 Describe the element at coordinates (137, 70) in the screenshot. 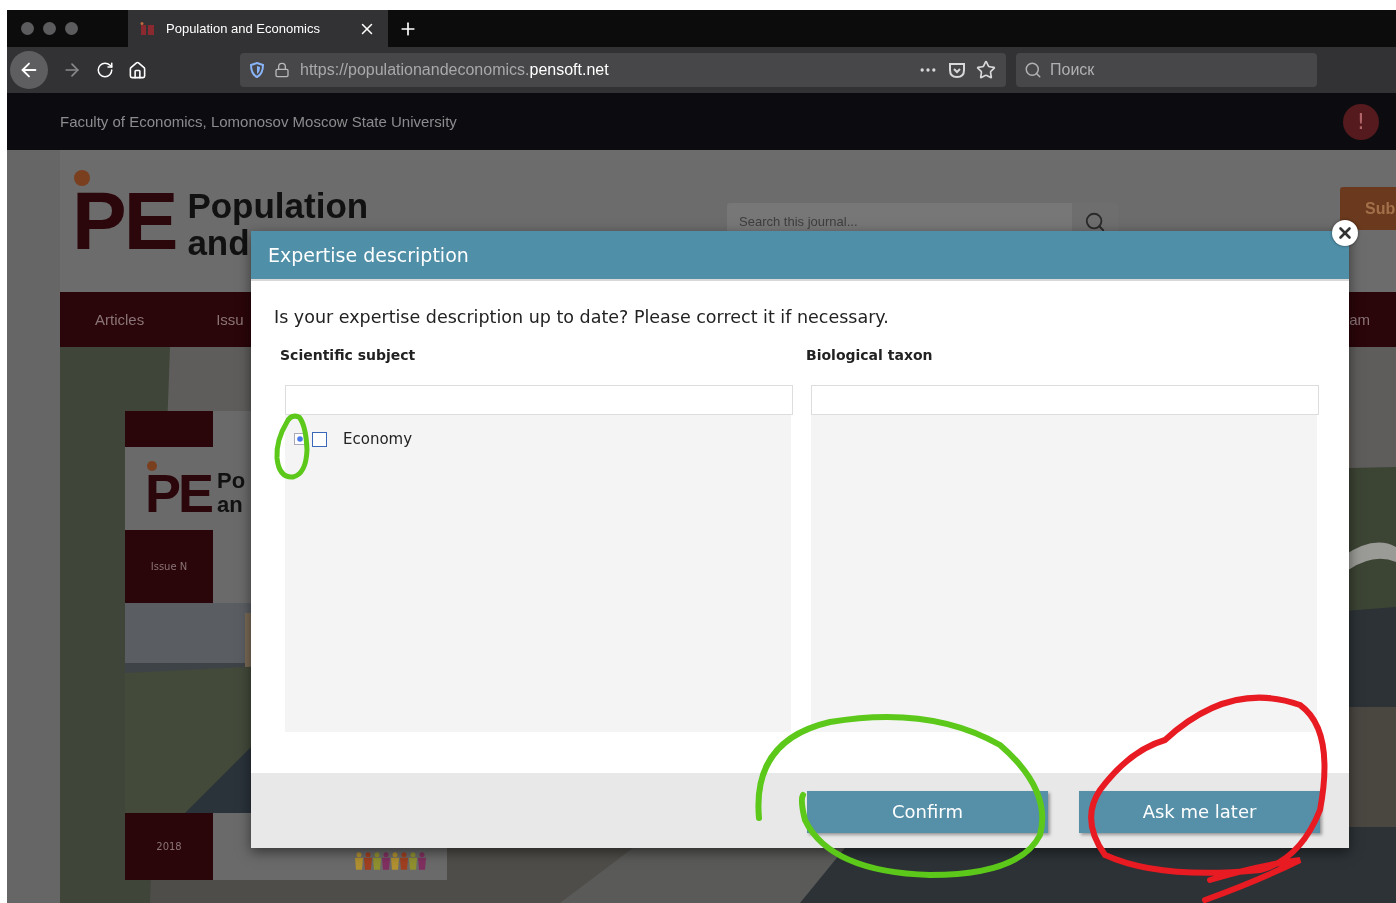

I see `home-icon` at that location.